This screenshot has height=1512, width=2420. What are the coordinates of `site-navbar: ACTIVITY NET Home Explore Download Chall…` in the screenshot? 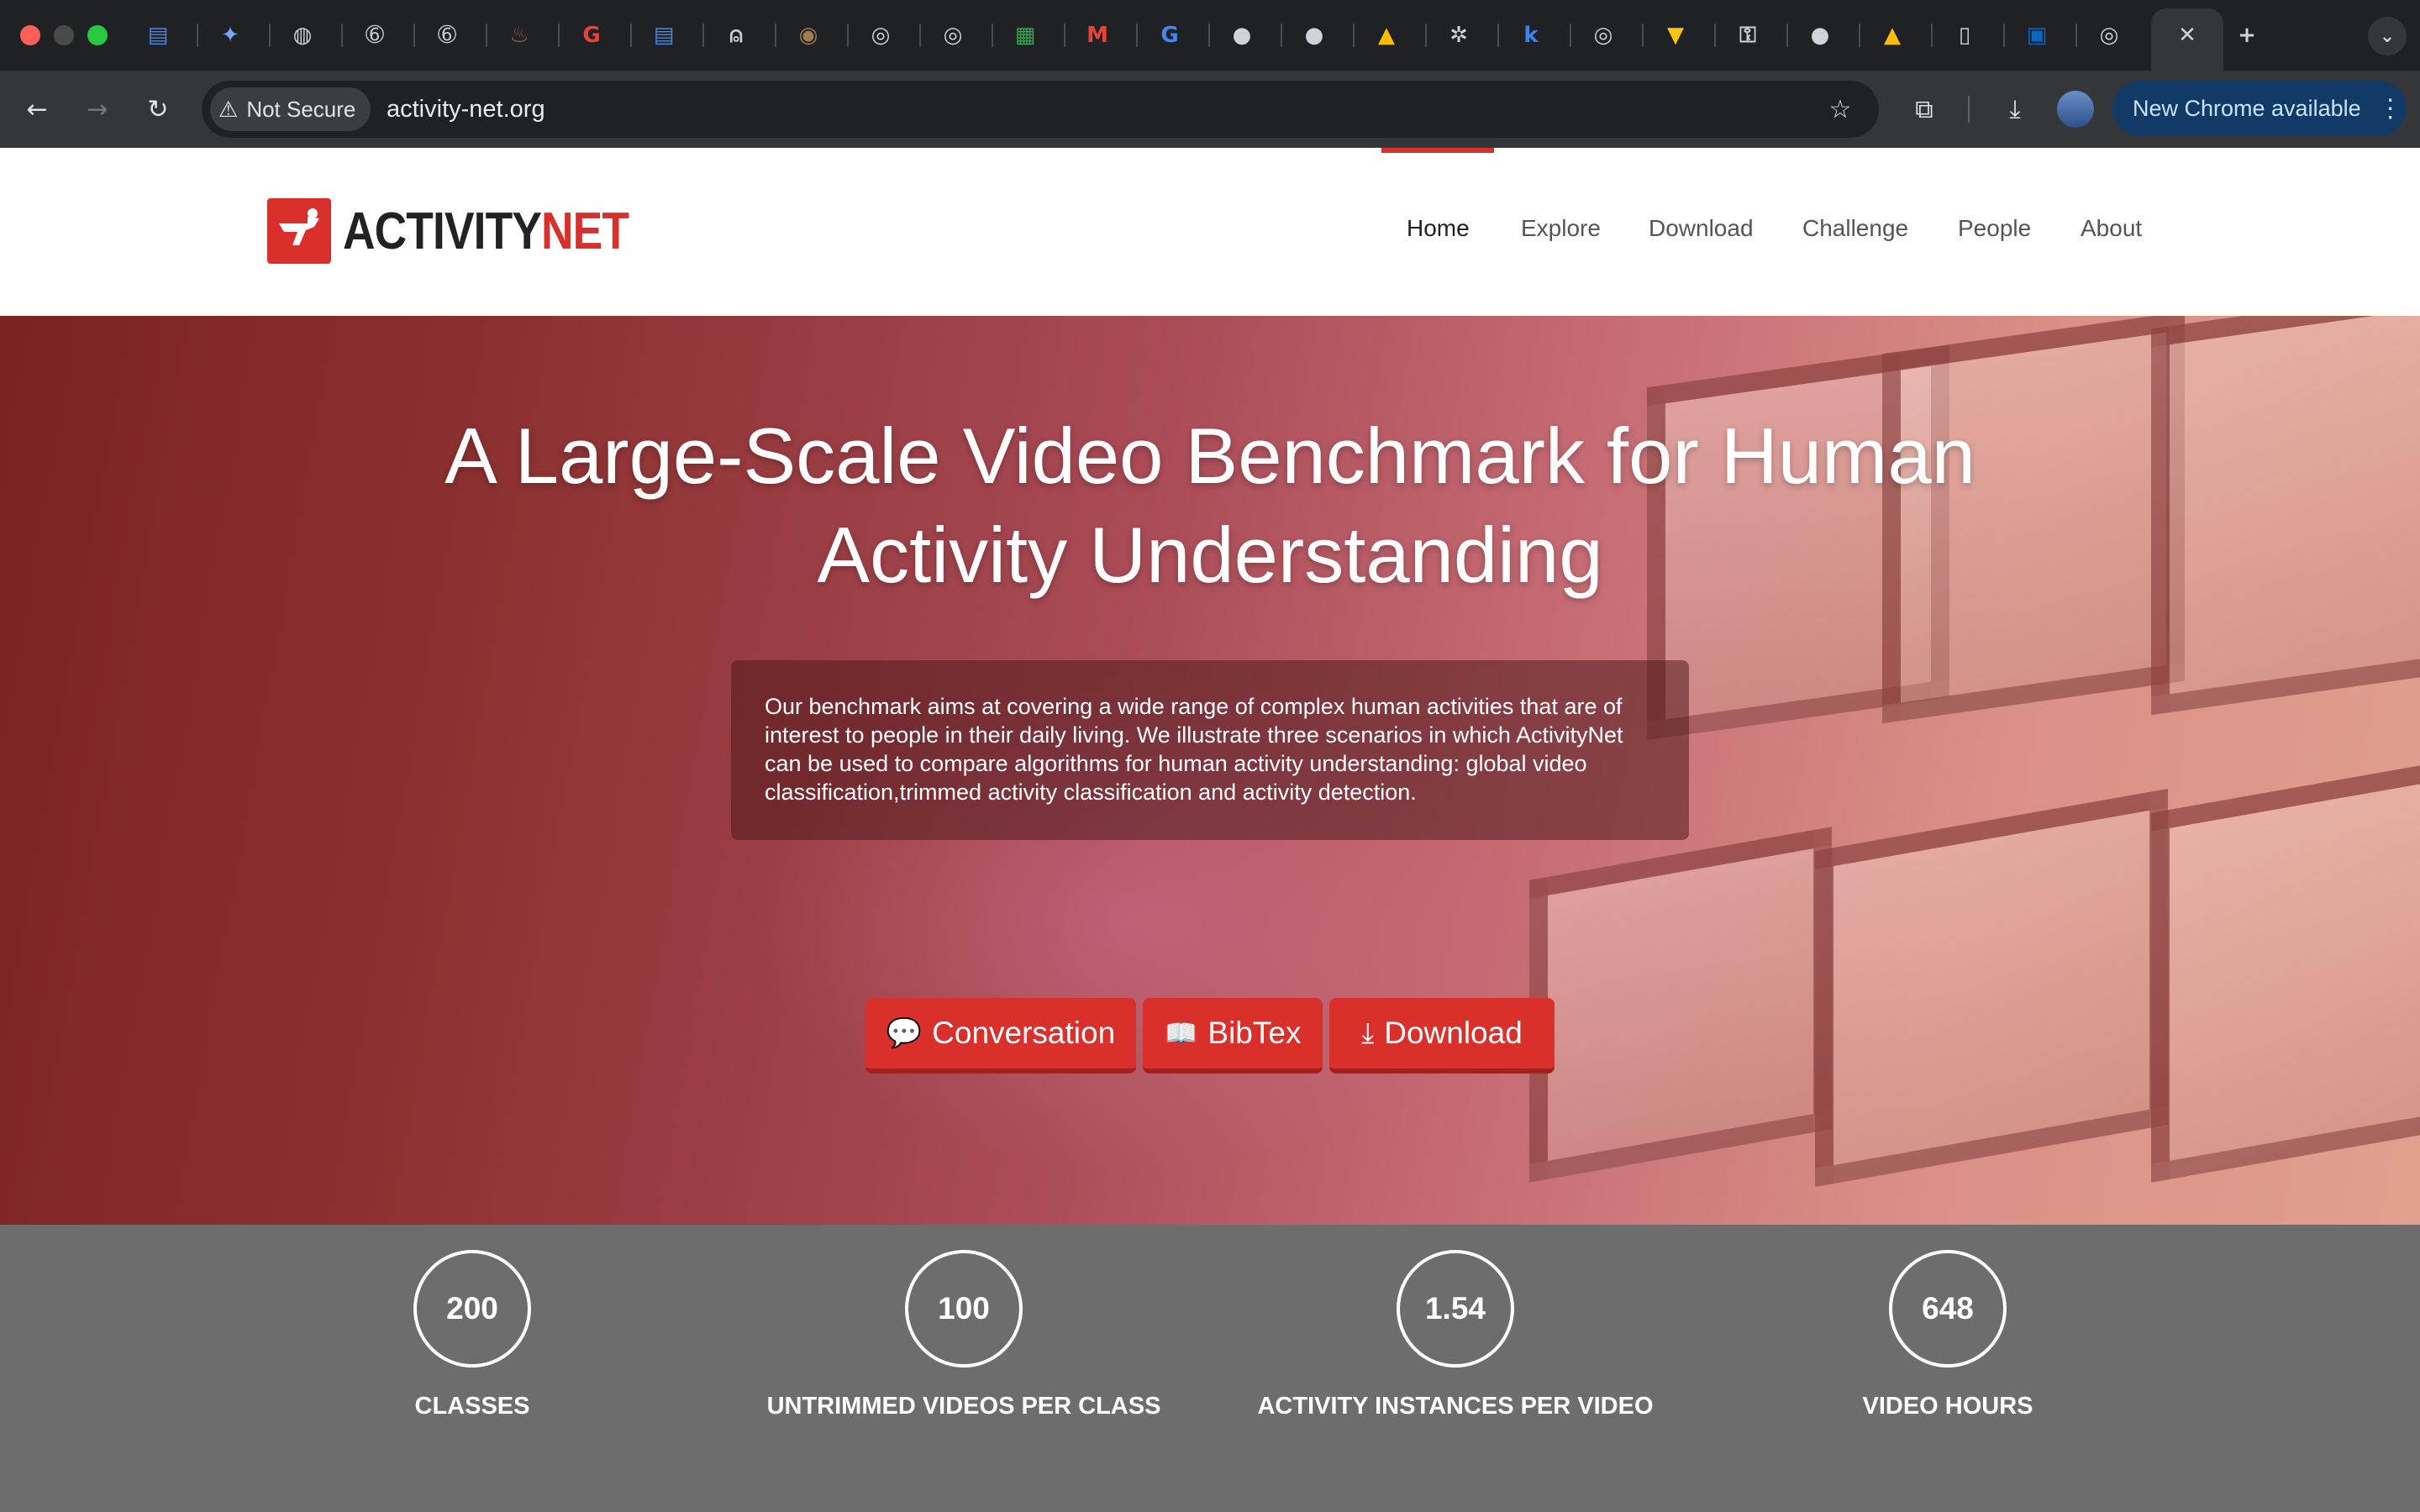 It's located at (1210, 232).